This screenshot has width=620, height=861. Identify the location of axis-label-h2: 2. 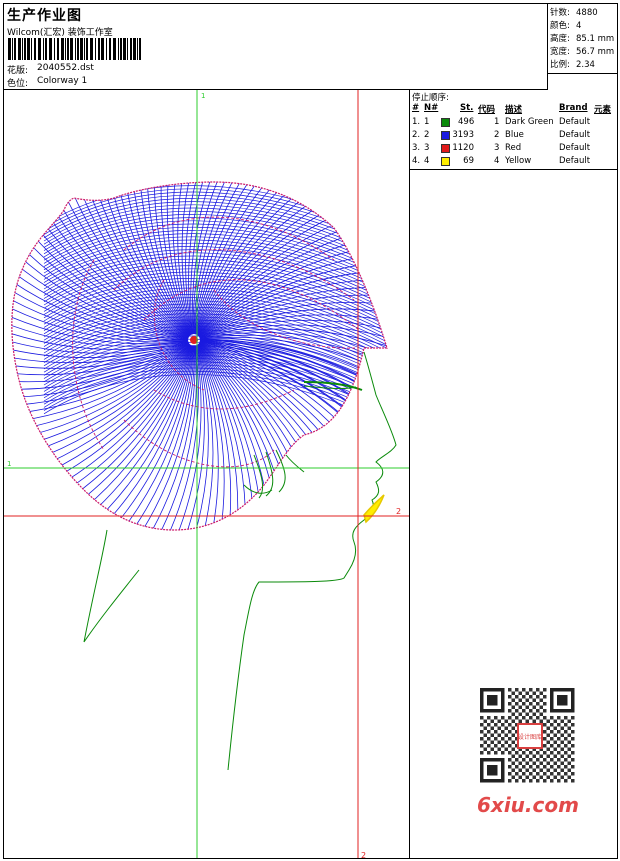
(398, 511).